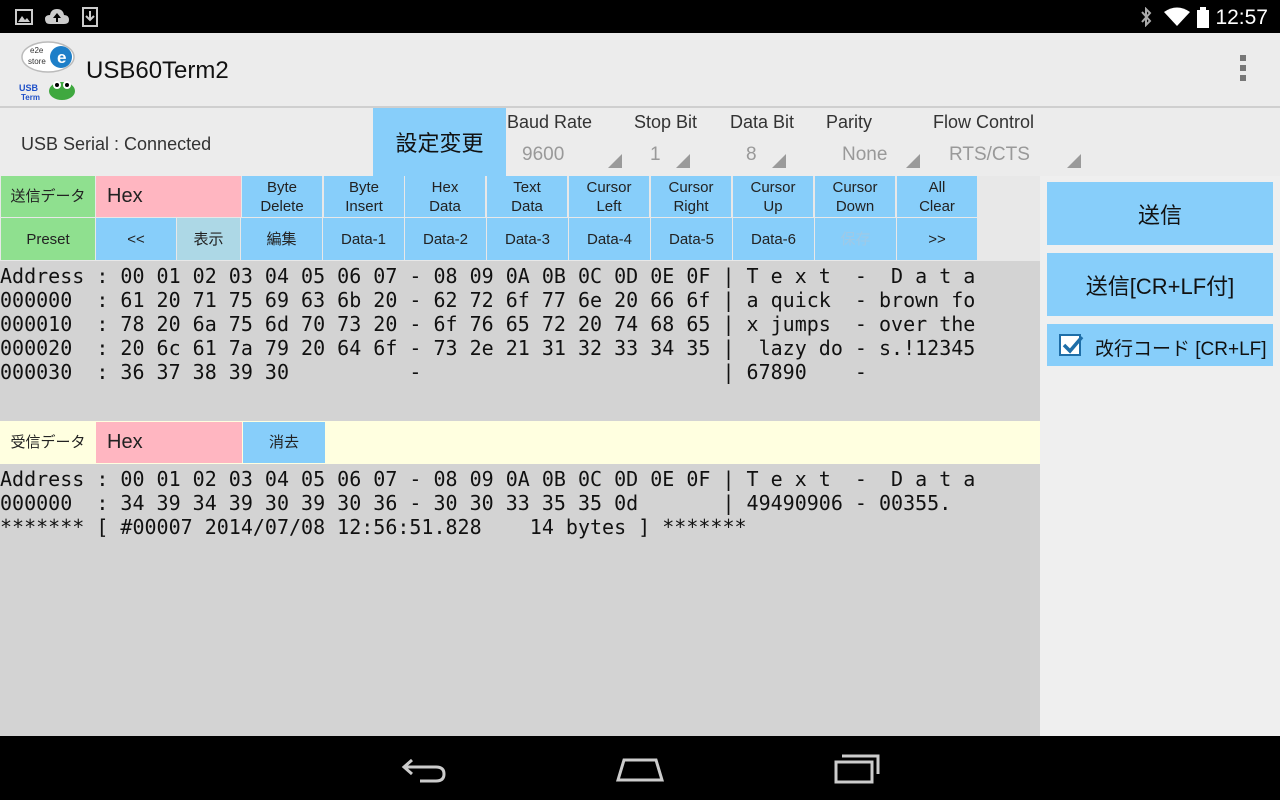 The width and height of the screenshot is (1280, 800). Describe the element at coordinates (48, 196) in the screenshot. I see `send-data-label: 送信データ` at that location.